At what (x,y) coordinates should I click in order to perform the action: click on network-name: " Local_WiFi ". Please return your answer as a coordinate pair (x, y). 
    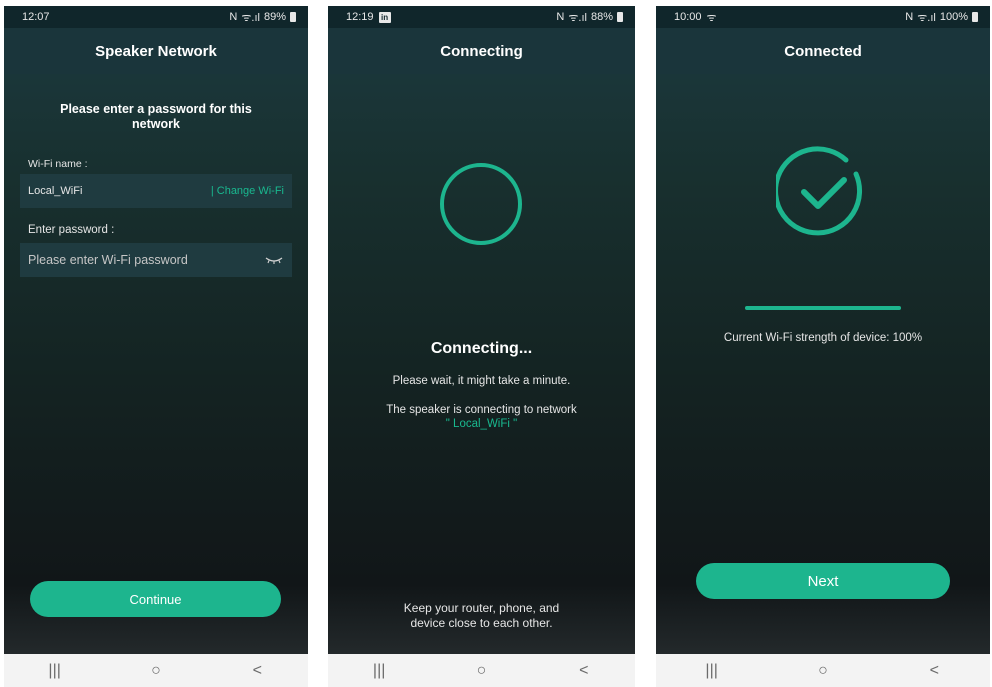
    Looking at the image, I should click on (481, 424).